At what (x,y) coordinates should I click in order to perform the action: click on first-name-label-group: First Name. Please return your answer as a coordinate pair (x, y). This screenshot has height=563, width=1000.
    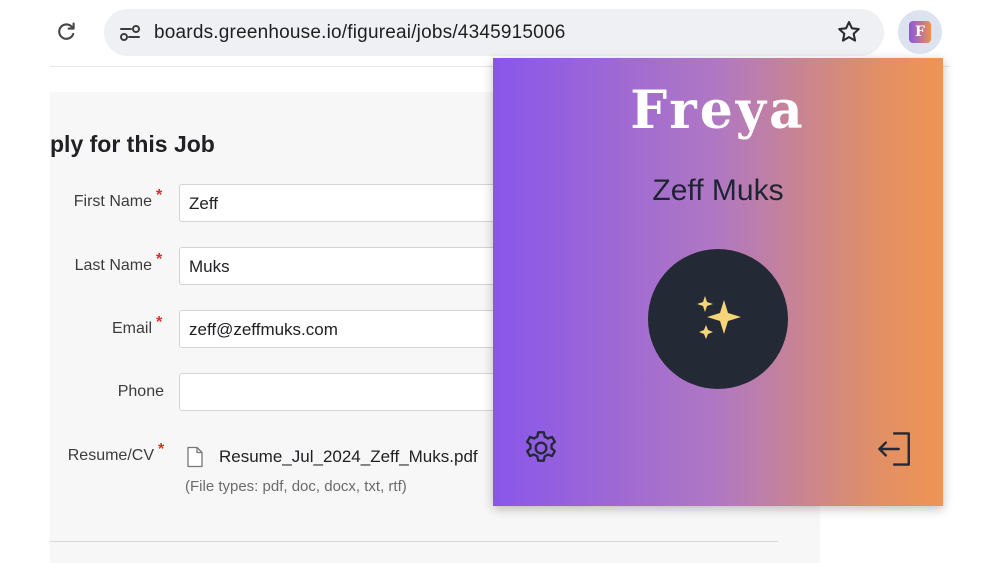
    Looking at the image, I should click on (101, 203).